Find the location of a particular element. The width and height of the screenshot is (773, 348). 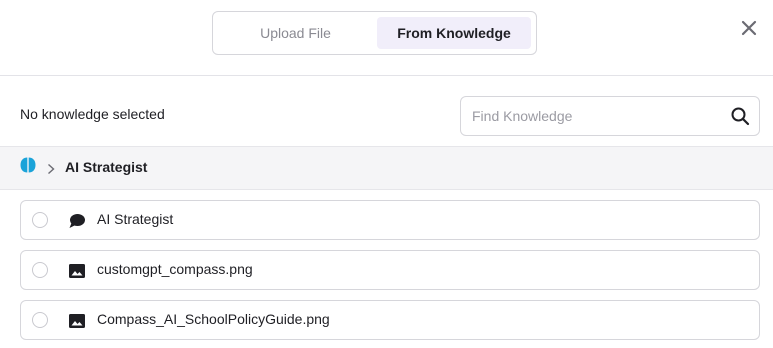

item-name: customgpt_compass.png is located at coordinates (175, 269).